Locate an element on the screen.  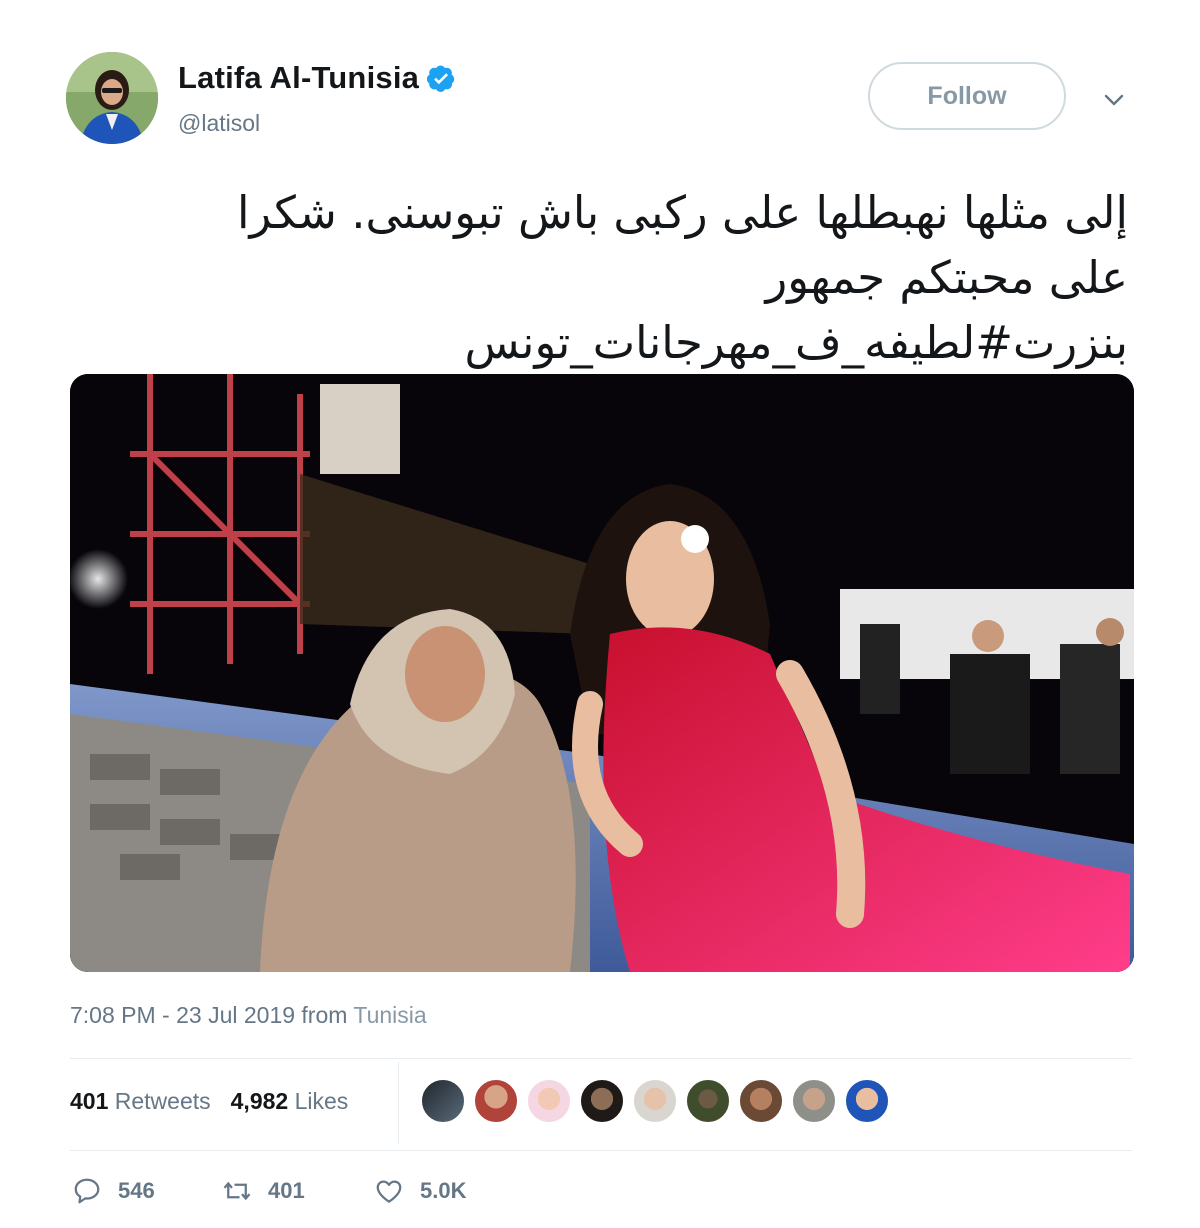
author-handle: @latisol is located at coordinates (219, 123).